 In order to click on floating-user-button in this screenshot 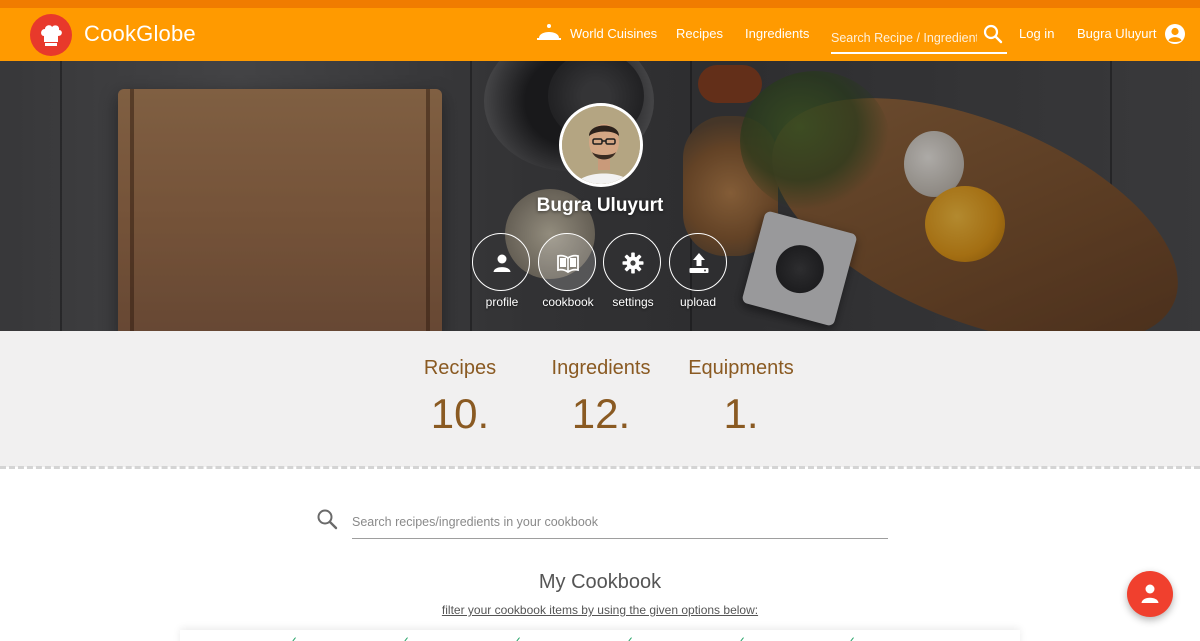, I will do `click(1150, 594)`.